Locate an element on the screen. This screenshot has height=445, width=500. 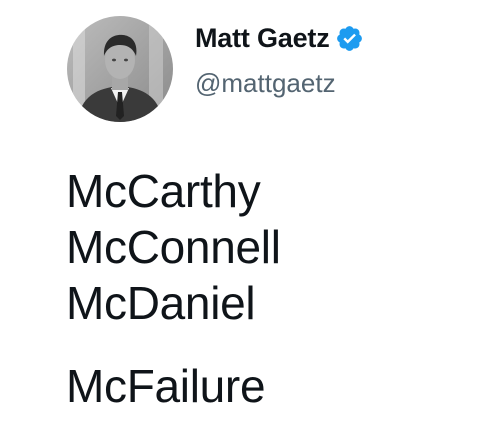
verified-badge-icon is located at coordinates (349, 38).